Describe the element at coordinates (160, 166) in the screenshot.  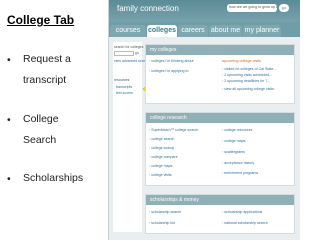
I see `link-college-maps: college maps` at that location.